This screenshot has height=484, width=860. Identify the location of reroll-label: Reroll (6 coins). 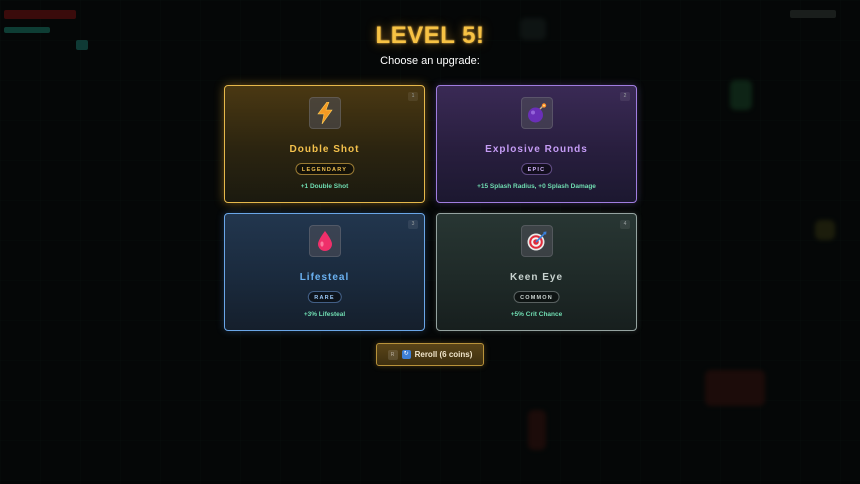
(443, 354).